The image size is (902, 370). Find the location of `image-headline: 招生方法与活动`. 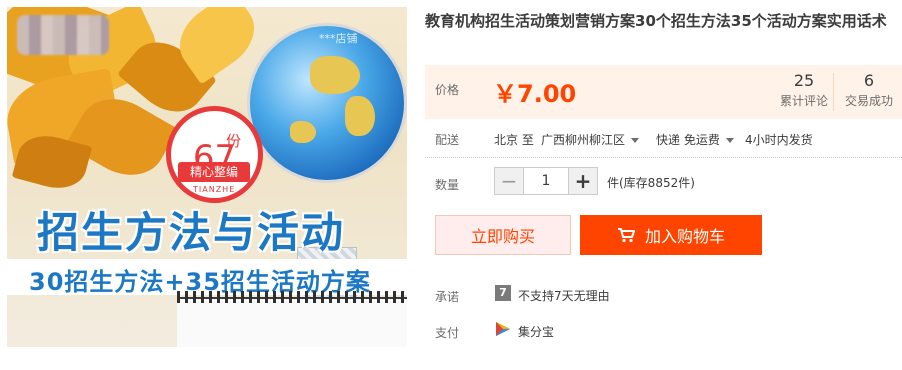

image-headline: 招生方法与活动 is located at coordinates (191, 232).